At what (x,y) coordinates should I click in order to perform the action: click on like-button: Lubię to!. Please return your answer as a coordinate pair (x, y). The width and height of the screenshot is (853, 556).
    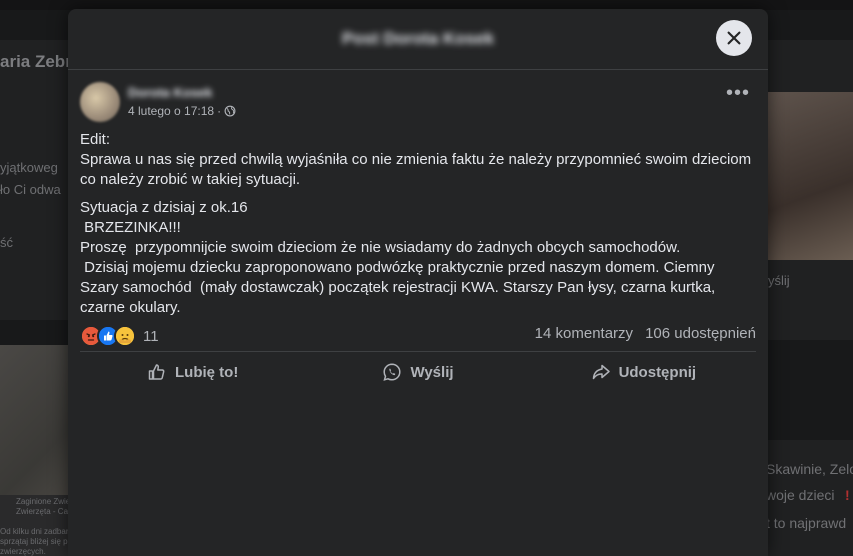
    Looking at the image, I should click on (192, 372).